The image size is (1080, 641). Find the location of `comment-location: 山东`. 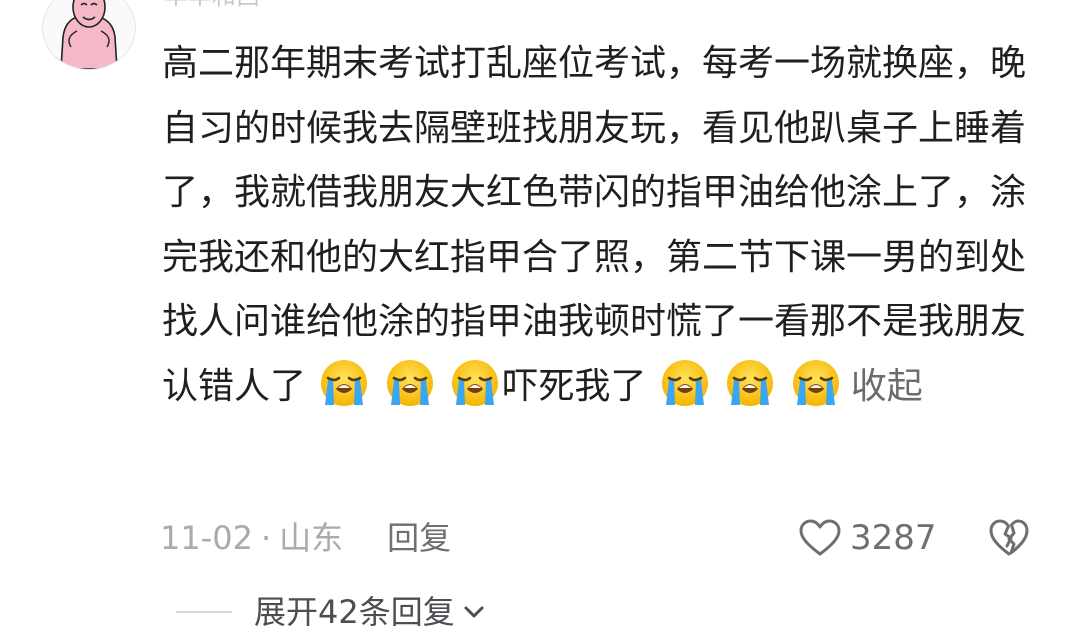

comment-location: 山东 is located at coordinates (311, 538).